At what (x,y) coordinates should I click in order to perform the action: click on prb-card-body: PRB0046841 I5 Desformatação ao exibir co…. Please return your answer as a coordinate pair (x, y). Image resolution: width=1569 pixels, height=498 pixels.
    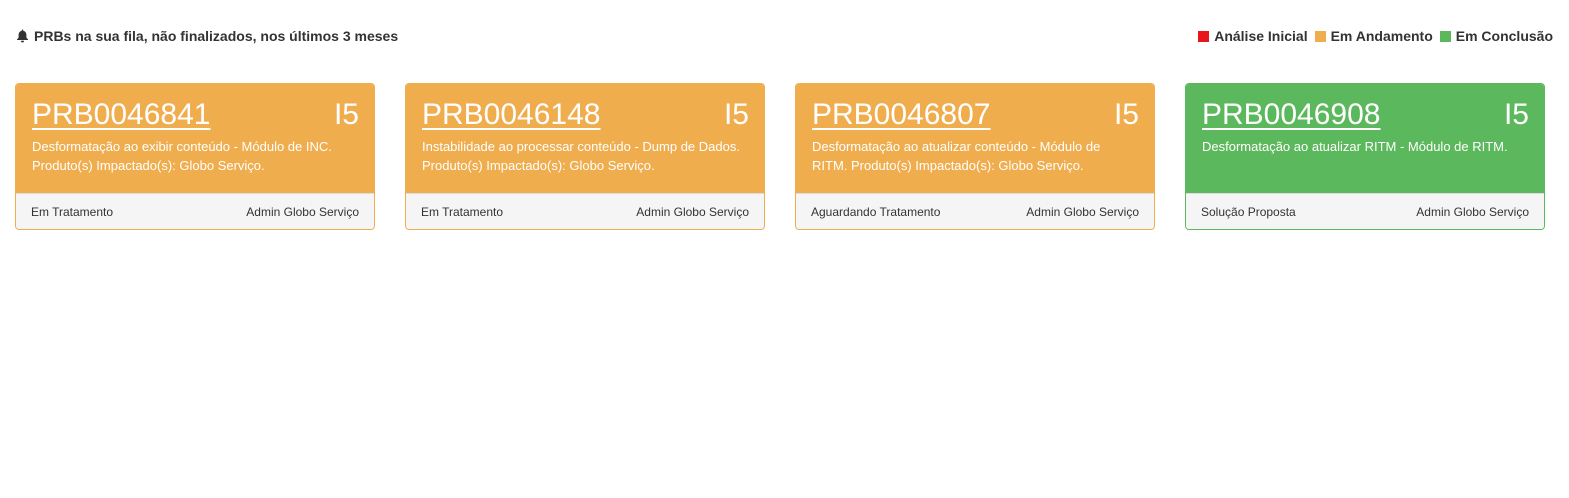
    Looking at the image, I should click on (195, 138).